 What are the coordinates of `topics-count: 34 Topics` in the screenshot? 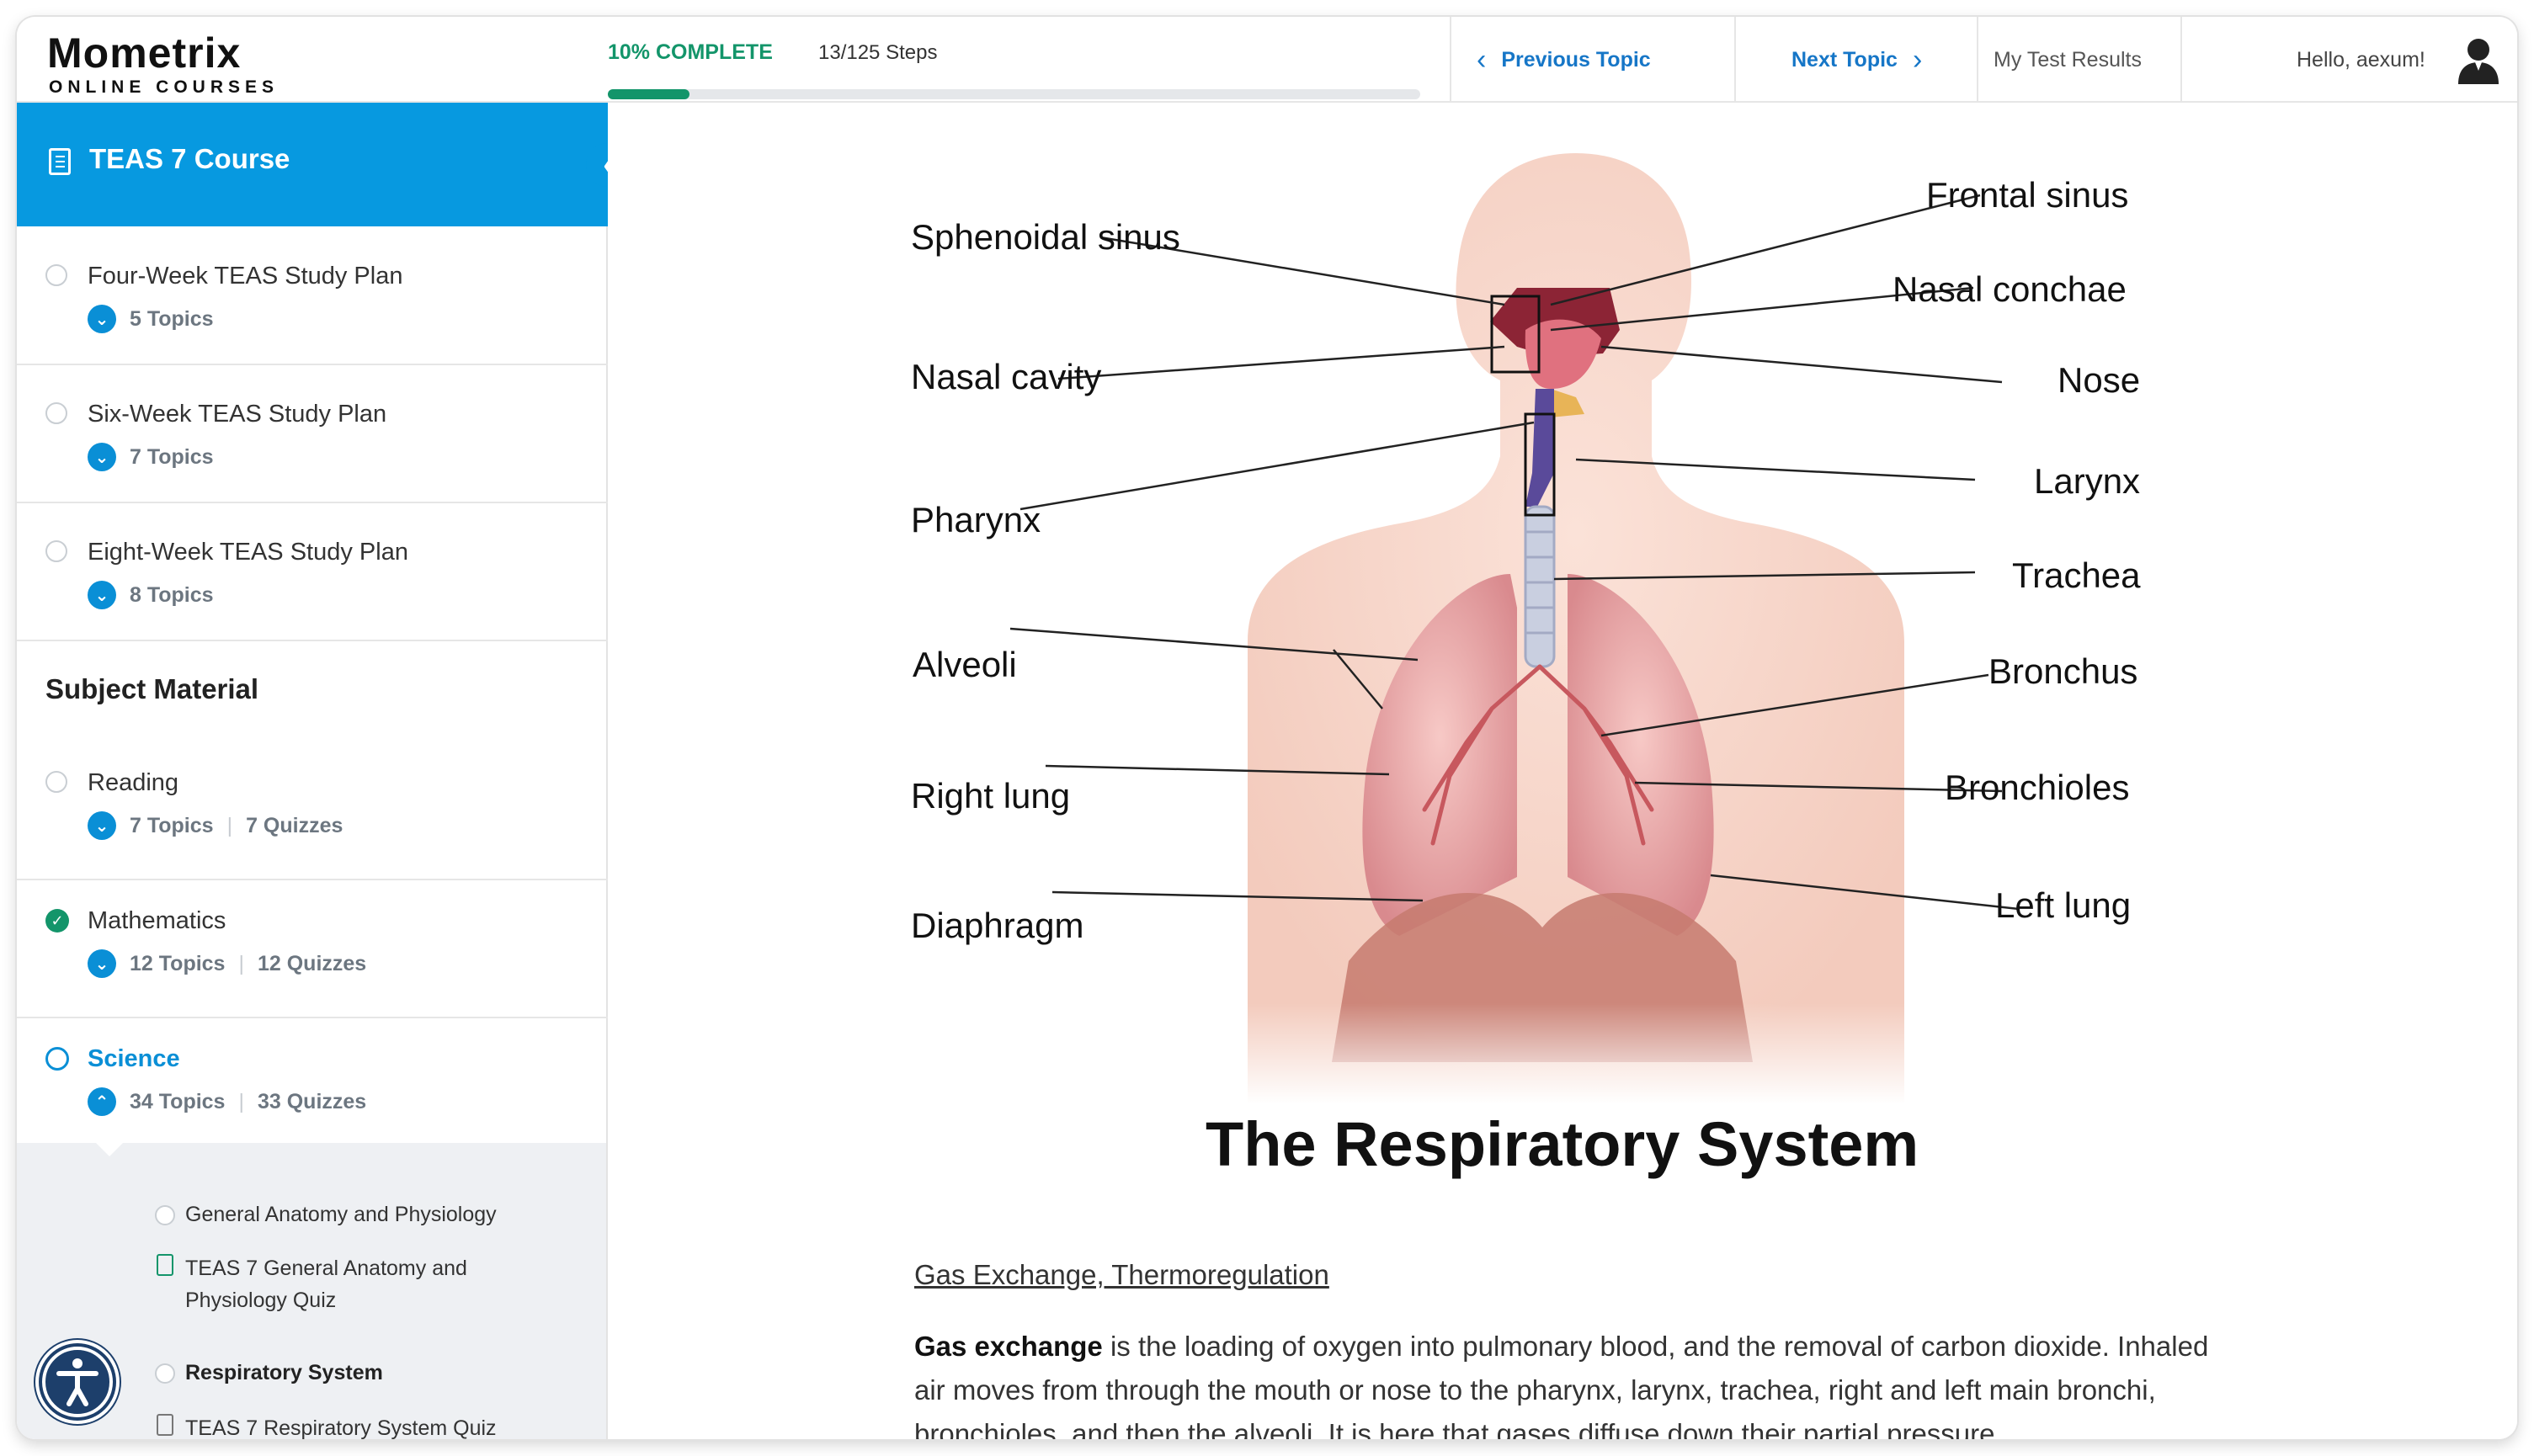 It's located at (178, 1101).